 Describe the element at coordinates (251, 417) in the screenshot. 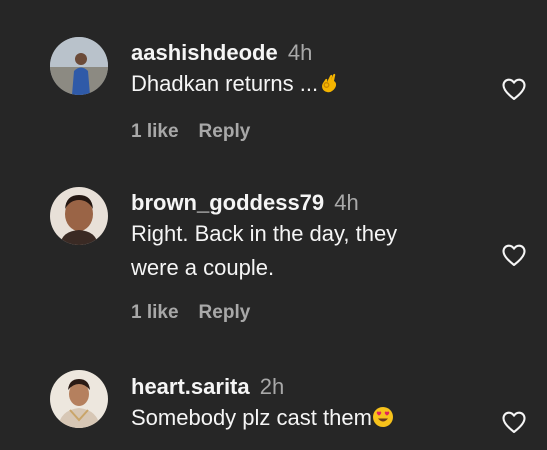

I see `comment-text-body: Somebody plz cast them` at that location.